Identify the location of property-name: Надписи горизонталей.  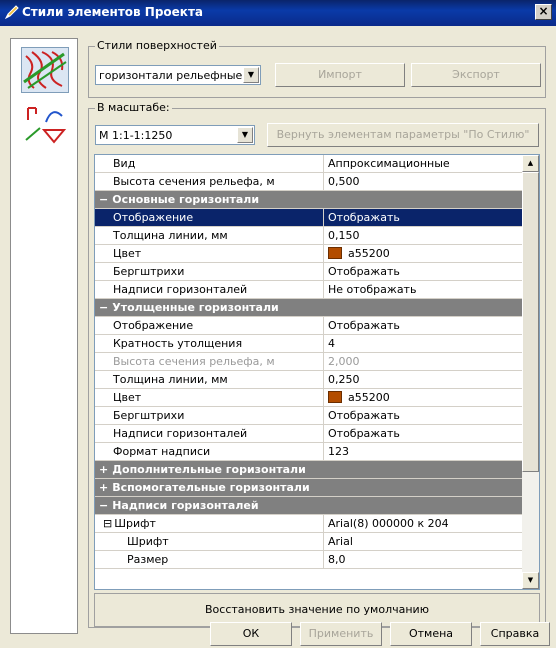
(209, 289).